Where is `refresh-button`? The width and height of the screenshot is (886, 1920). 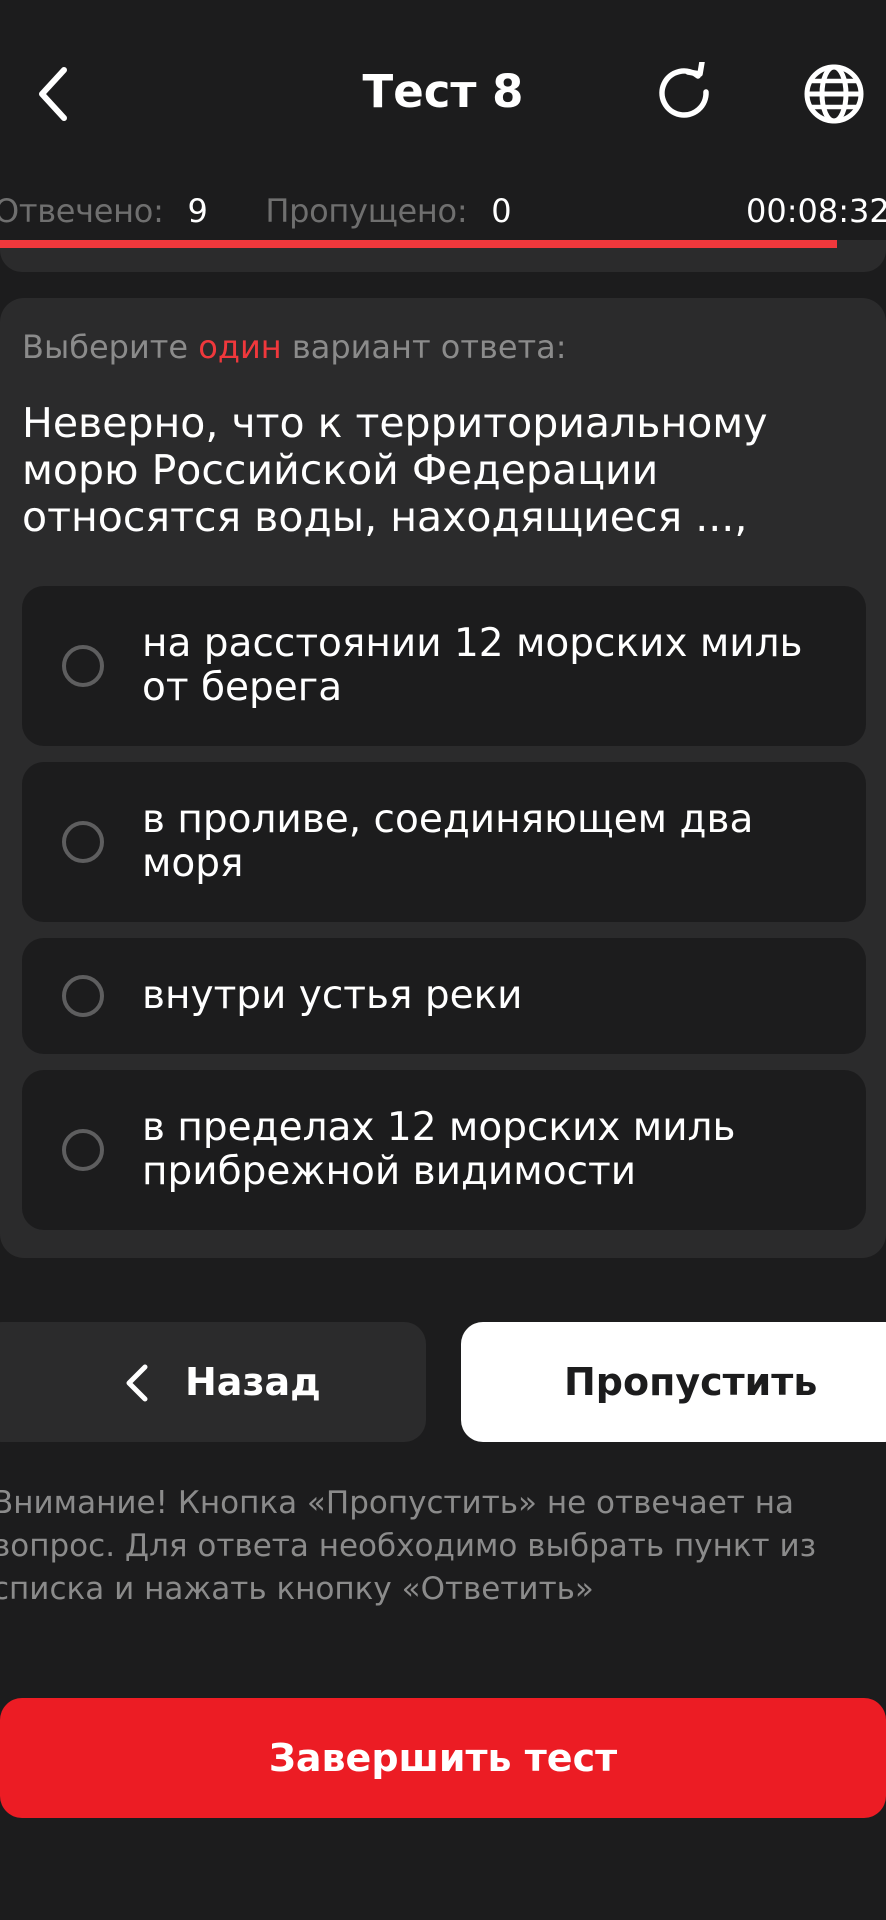
refresh-button is located at coordinates (686, 94).